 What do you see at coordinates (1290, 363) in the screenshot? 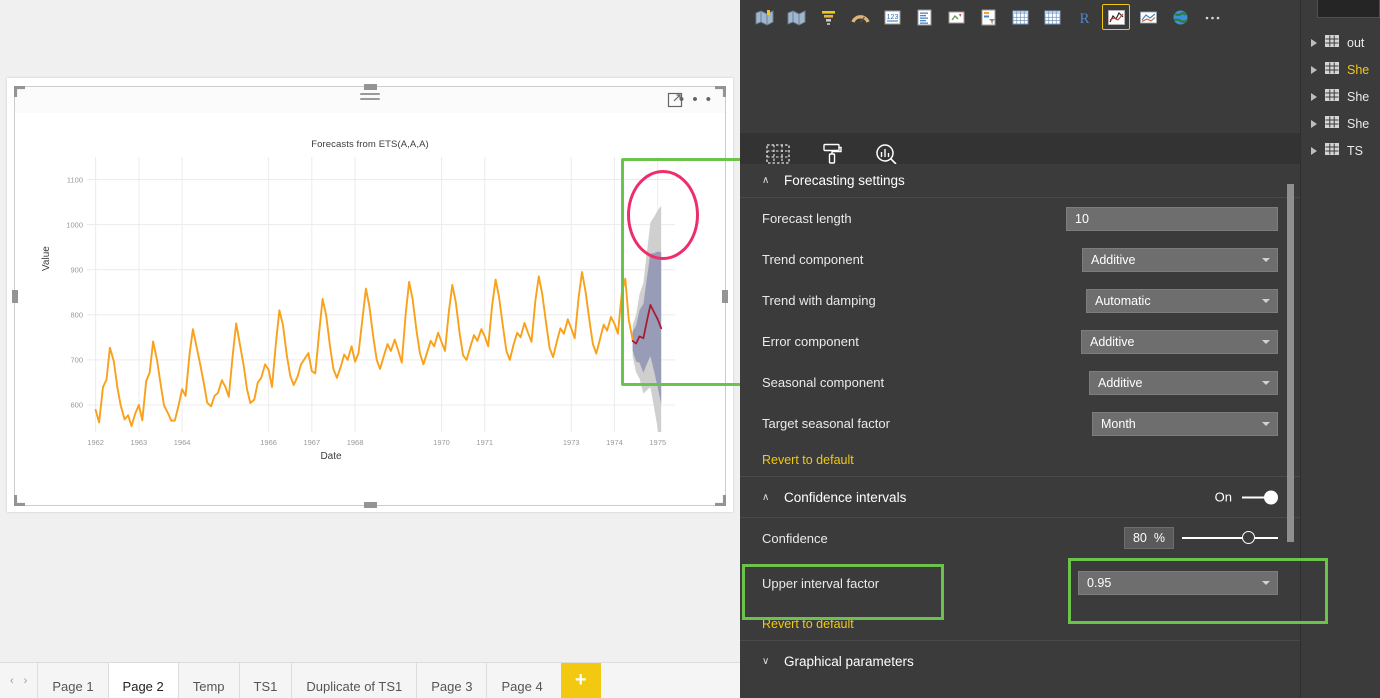
I see `scrollbar-thumb` at bounding box center [1290, 363].